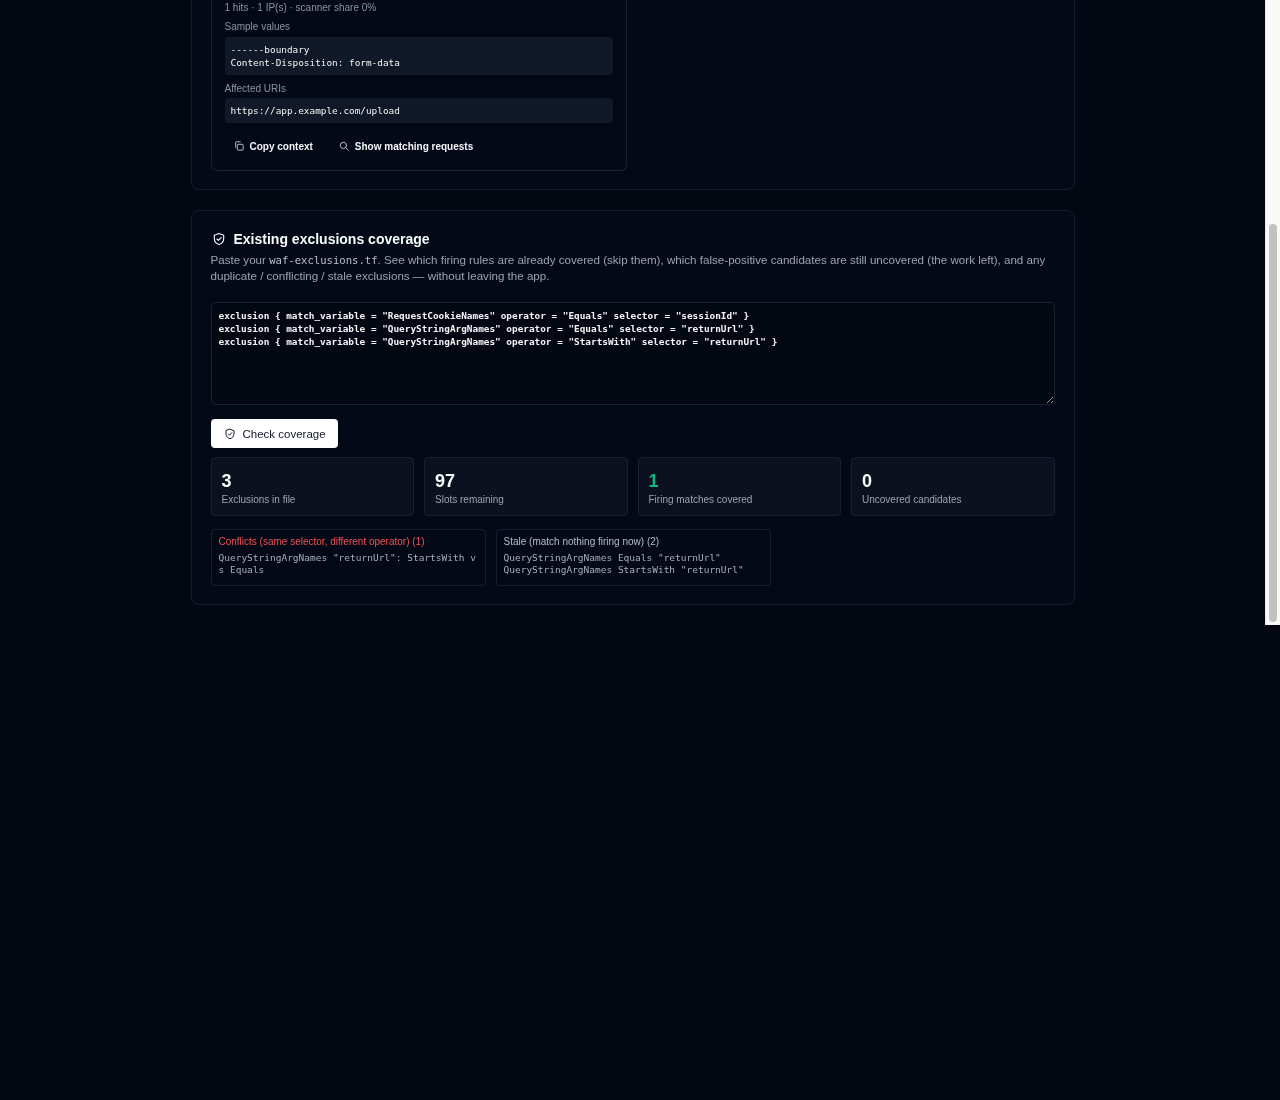 This screenshot has width=1280, height=1100. Describe the element at coordinates (270, 49) in the screenshot. I see `code-line: ------boundary` at that location.